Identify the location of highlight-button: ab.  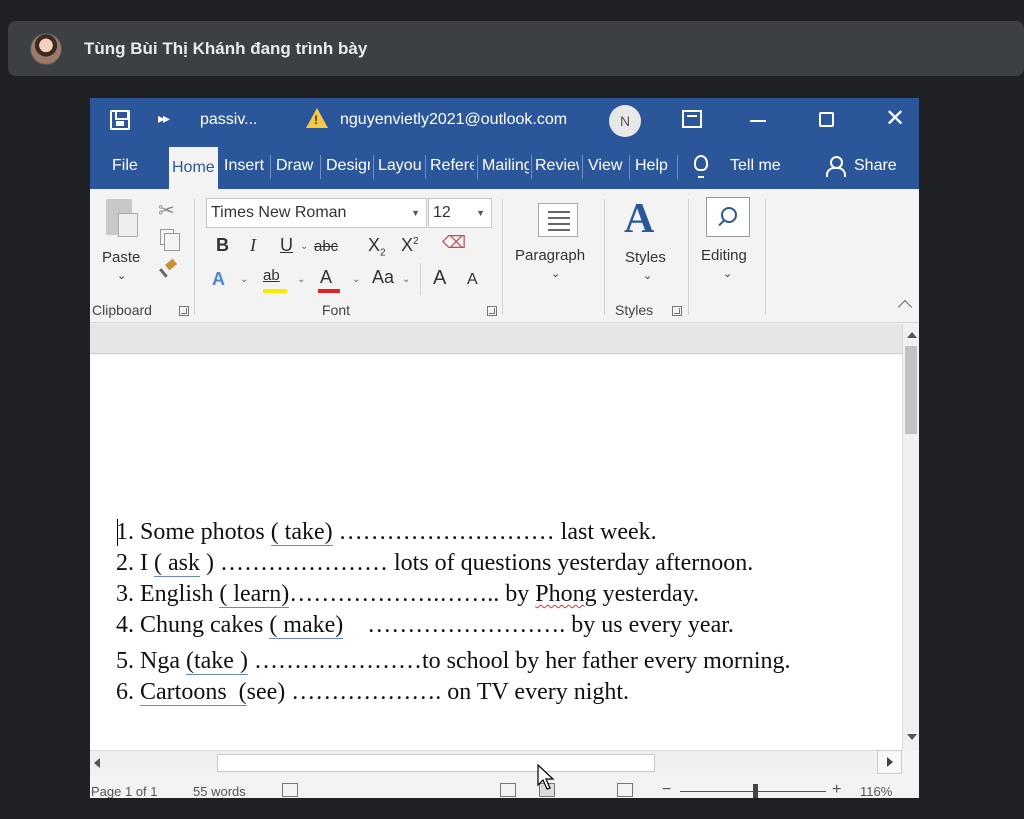
(271, 275).